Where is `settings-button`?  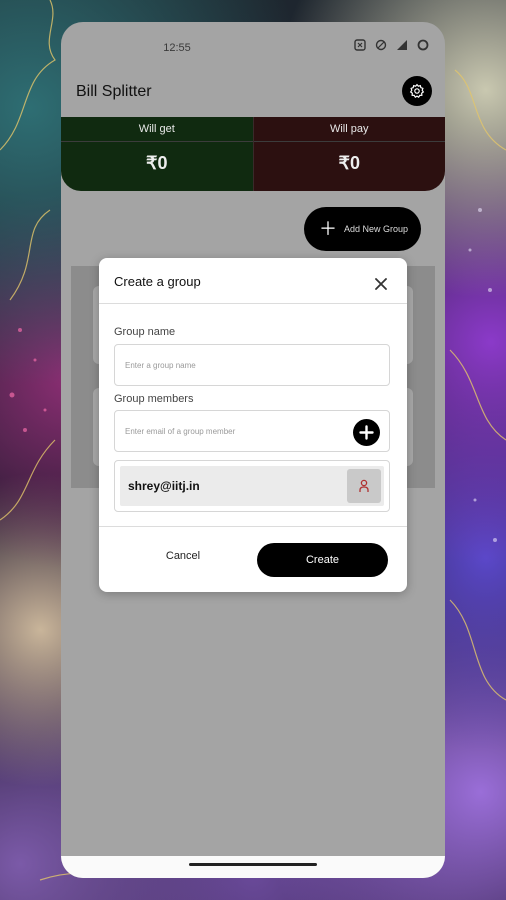
settings-button is located at coordinates (417, 91).